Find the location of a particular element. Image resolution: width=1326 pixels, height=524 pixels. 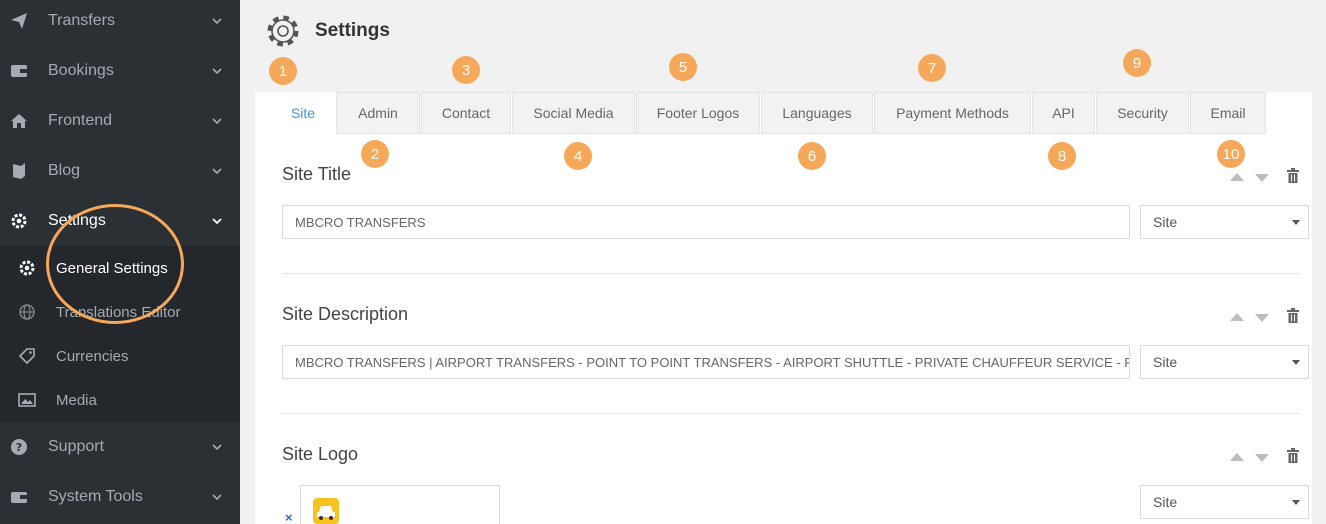

sidebar-item-label: Blog is located at coordinates (64, 170).